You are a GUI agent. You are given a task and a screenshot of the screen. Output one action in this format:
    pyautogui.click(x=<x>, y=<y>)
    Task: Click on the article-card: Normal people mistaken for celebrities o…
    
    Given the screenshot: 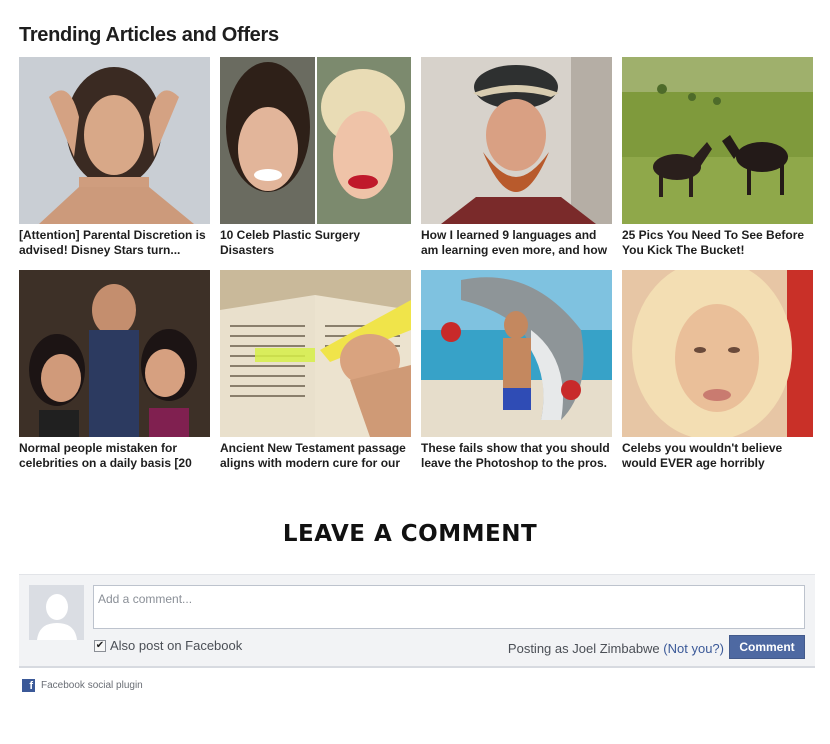 What is the action you would take?
    pyautogui.click(x=114, y=370)
    